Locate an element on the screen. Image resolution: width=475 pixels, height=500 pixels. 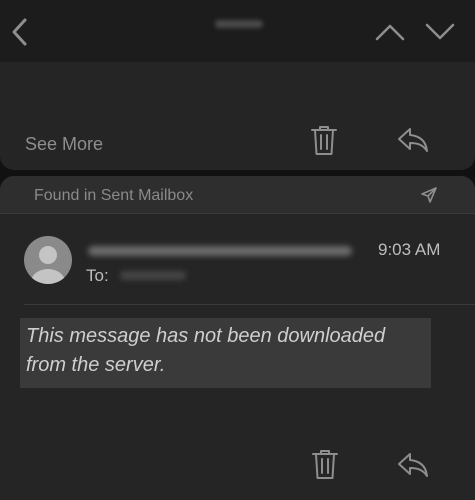
redacted-recipient is located at coordinates (153, 275).